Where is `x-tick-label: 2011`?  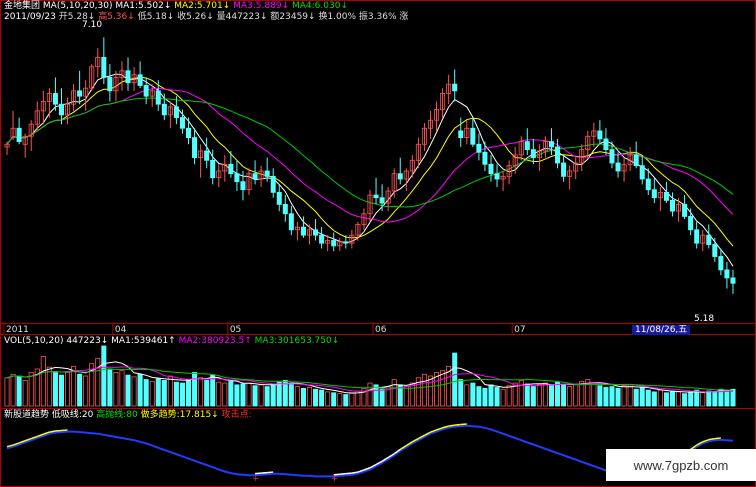
x-tick-label: 2011 is located at coordinates (17, 330).